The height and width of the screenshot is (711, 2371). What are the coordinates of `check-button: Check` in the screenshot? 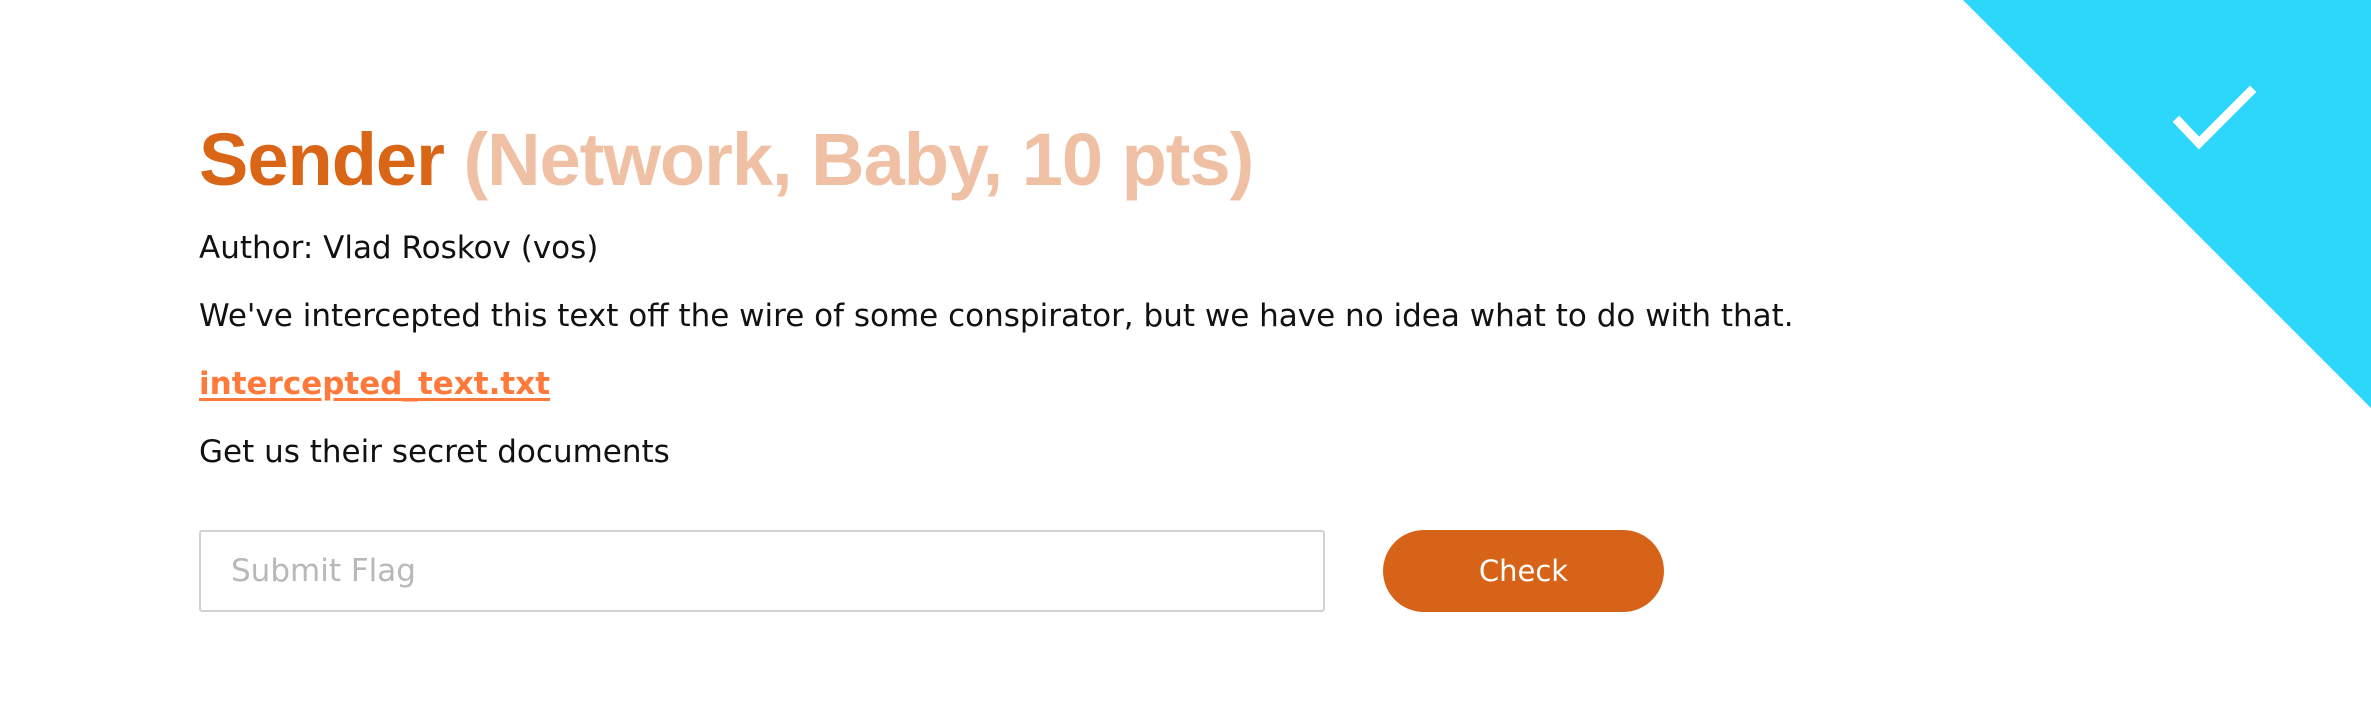 It's located at (1523, 571).